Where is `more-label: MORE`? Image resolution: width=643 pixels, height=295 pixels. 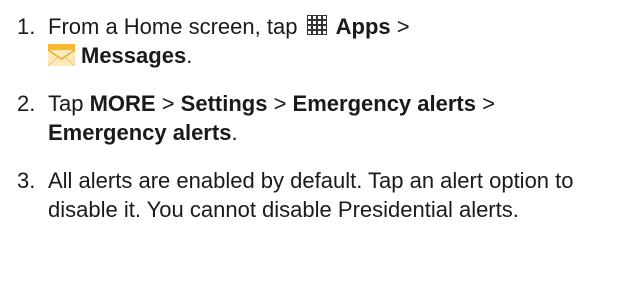 more-label: MORE is located at coordinates (122, 103).